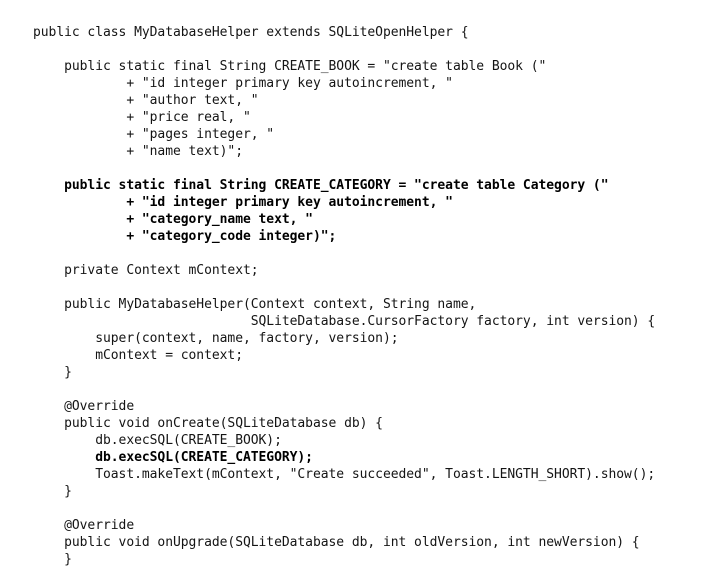 This screenshot has width=714, height=586. Describe the element at coordinates (142, 117) in the screenshot. I see `code-line: + "price real, "` at that location.